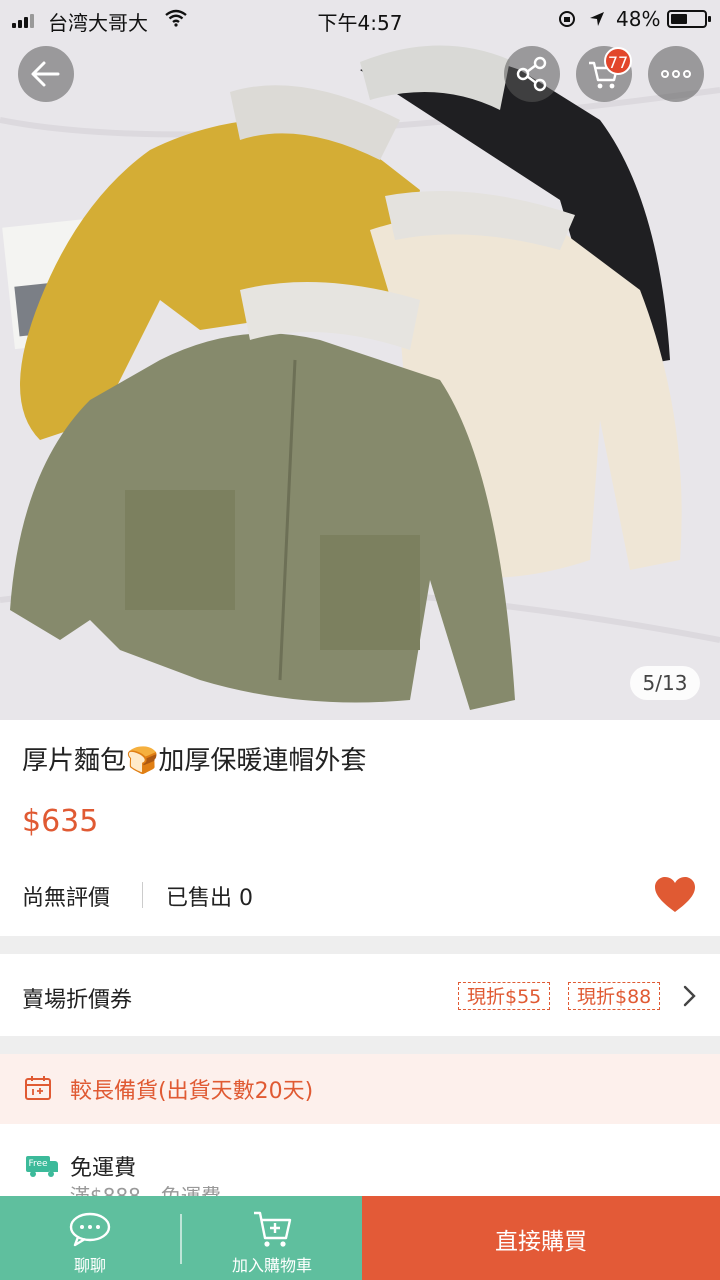 The image size is (720, 1280). I want to click on product-title: 厚片麵包🍞加厚保暖連帽外套, so click(194, 761).